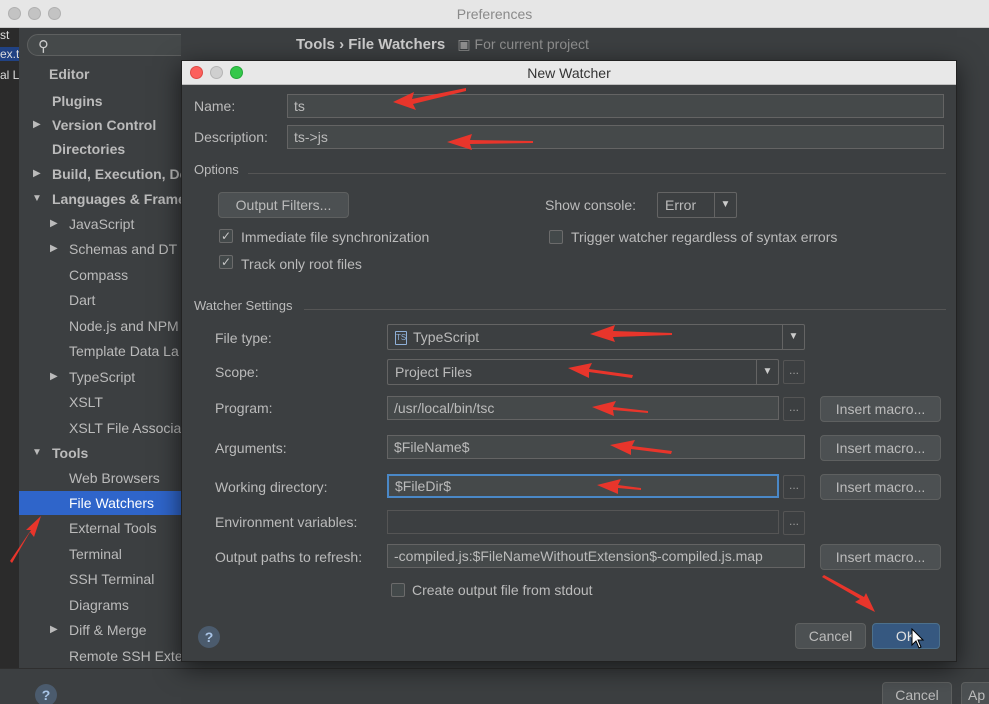 This screenshot has width=989, height=704. Describe the element at coordinates (596, 447) in the screenshot. I see `arguments-field: $FileName$` at that location.